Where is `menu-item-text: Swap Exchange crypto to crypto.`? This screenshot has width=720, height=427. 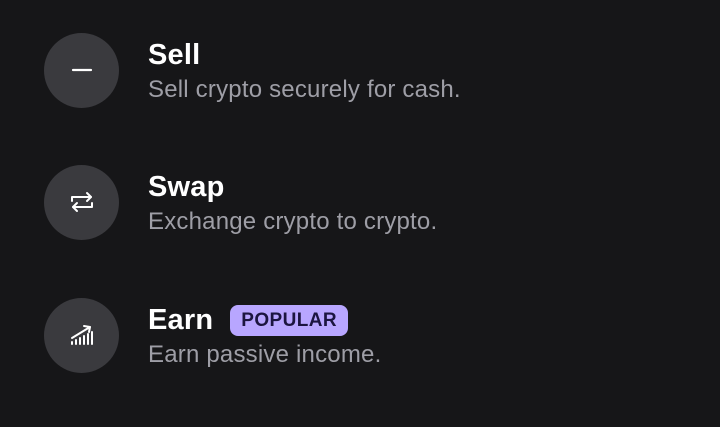 menu-item-text: Swap Exchange crypto to crypto. is located at coordinates (292, 202).